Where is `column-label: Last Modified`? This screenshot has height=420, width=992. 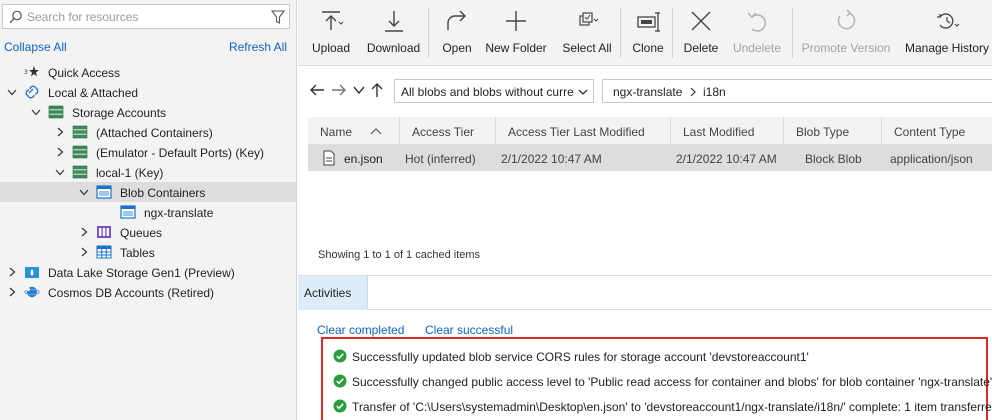 column-label: Last Modified is located at coordinates (719, 132).